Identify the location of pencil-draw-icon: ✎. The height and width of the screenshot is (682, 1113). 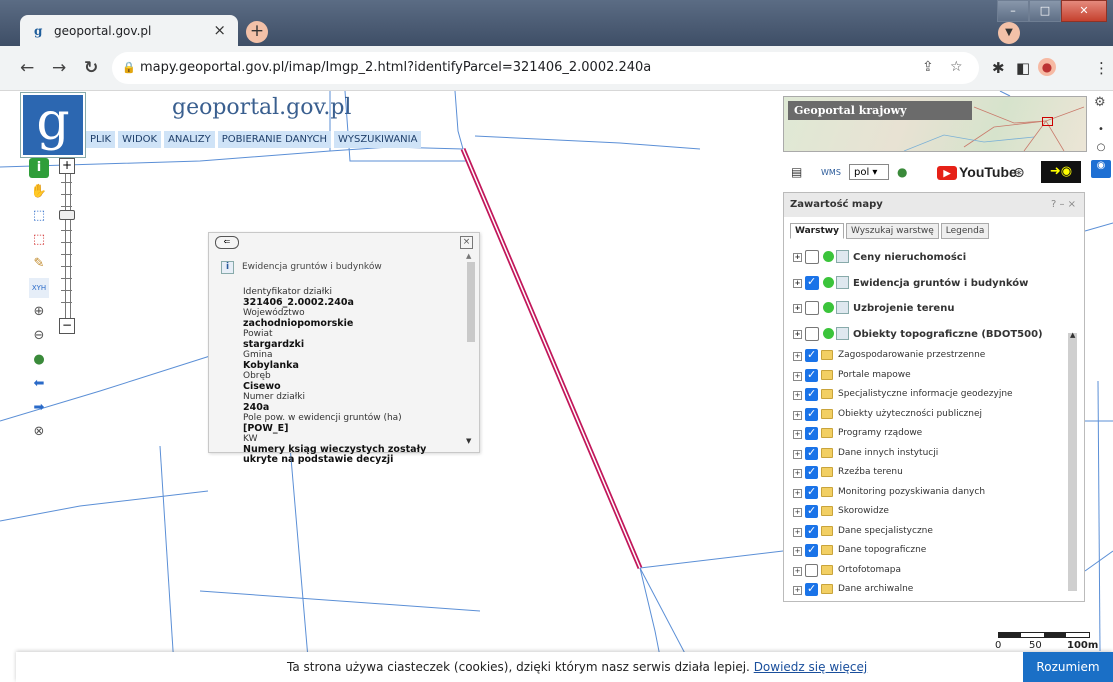
(39, 264).